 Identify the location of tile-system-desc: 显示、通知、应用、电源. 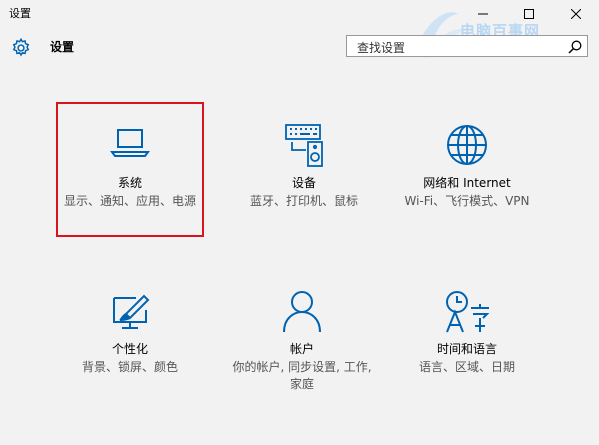
(129, 201).